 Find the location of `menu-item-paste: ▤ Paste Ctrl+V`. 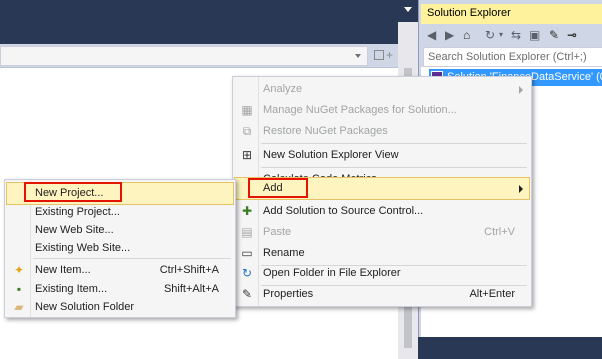

menu-item-paste: ▤ Paste Ctrl+V is located at coordinates (382, 232).